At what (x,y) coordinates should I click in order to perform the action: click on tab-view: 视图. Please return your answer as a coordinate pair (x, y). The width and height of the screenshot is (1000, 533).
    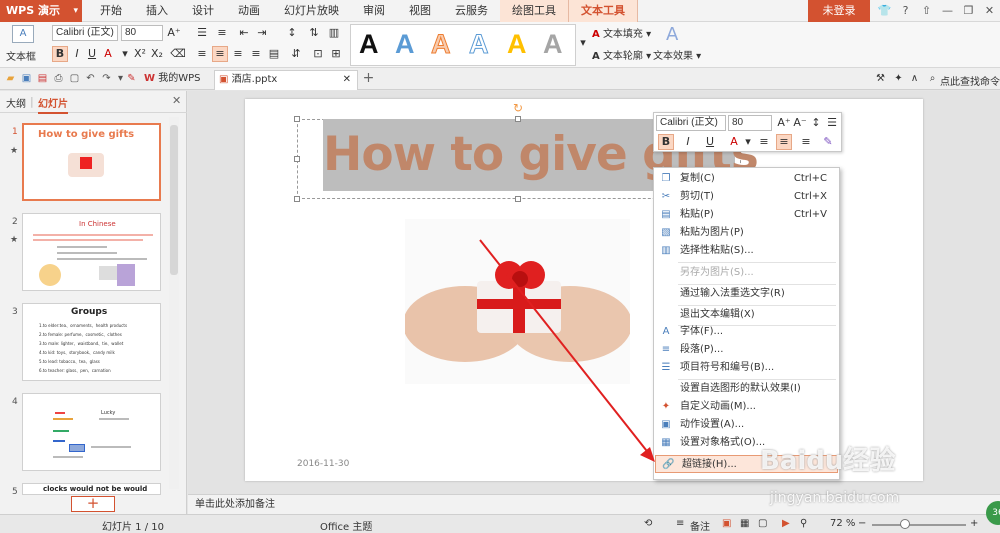
    Looking at the image, I should click on (420, 11).